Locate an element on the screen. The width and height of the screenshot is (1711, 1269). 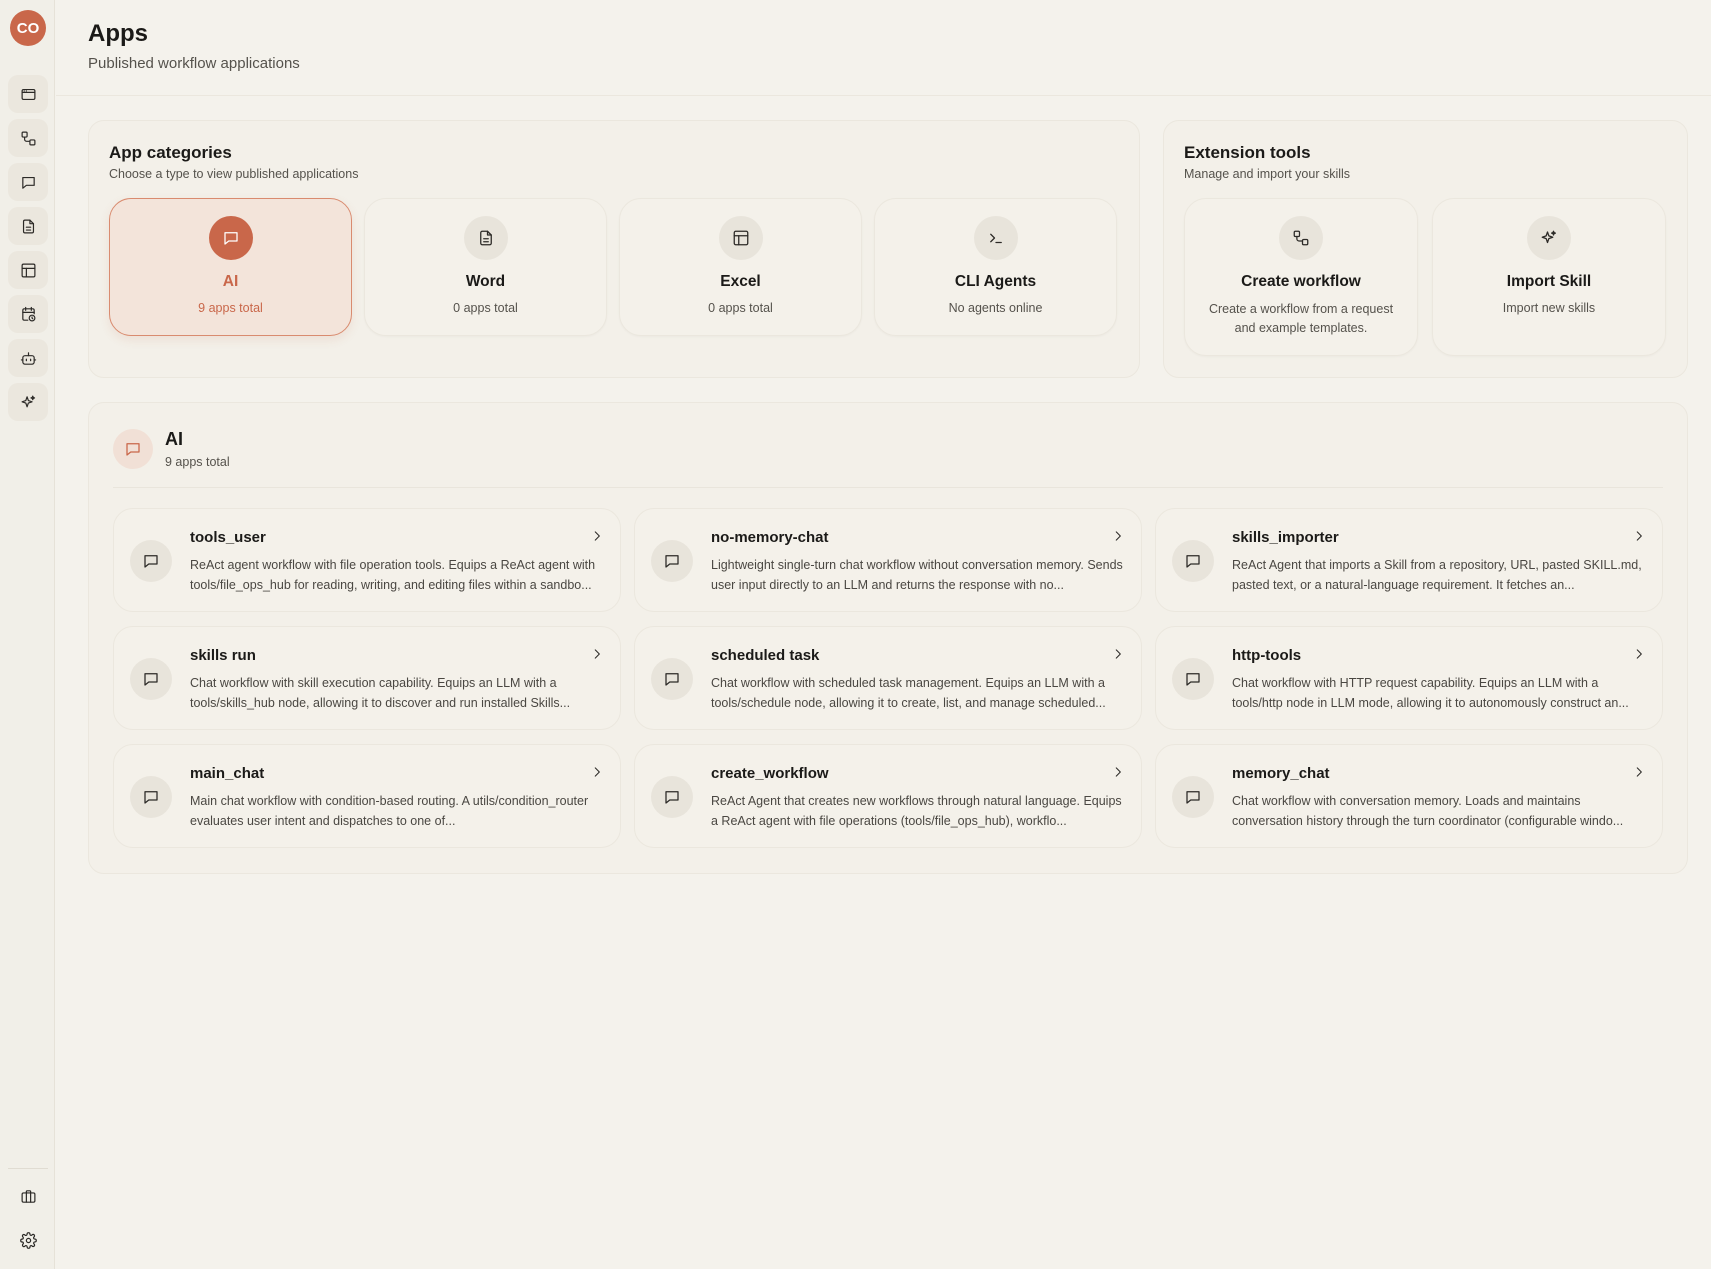
gear-icon is located at coordinates (28, 1240).